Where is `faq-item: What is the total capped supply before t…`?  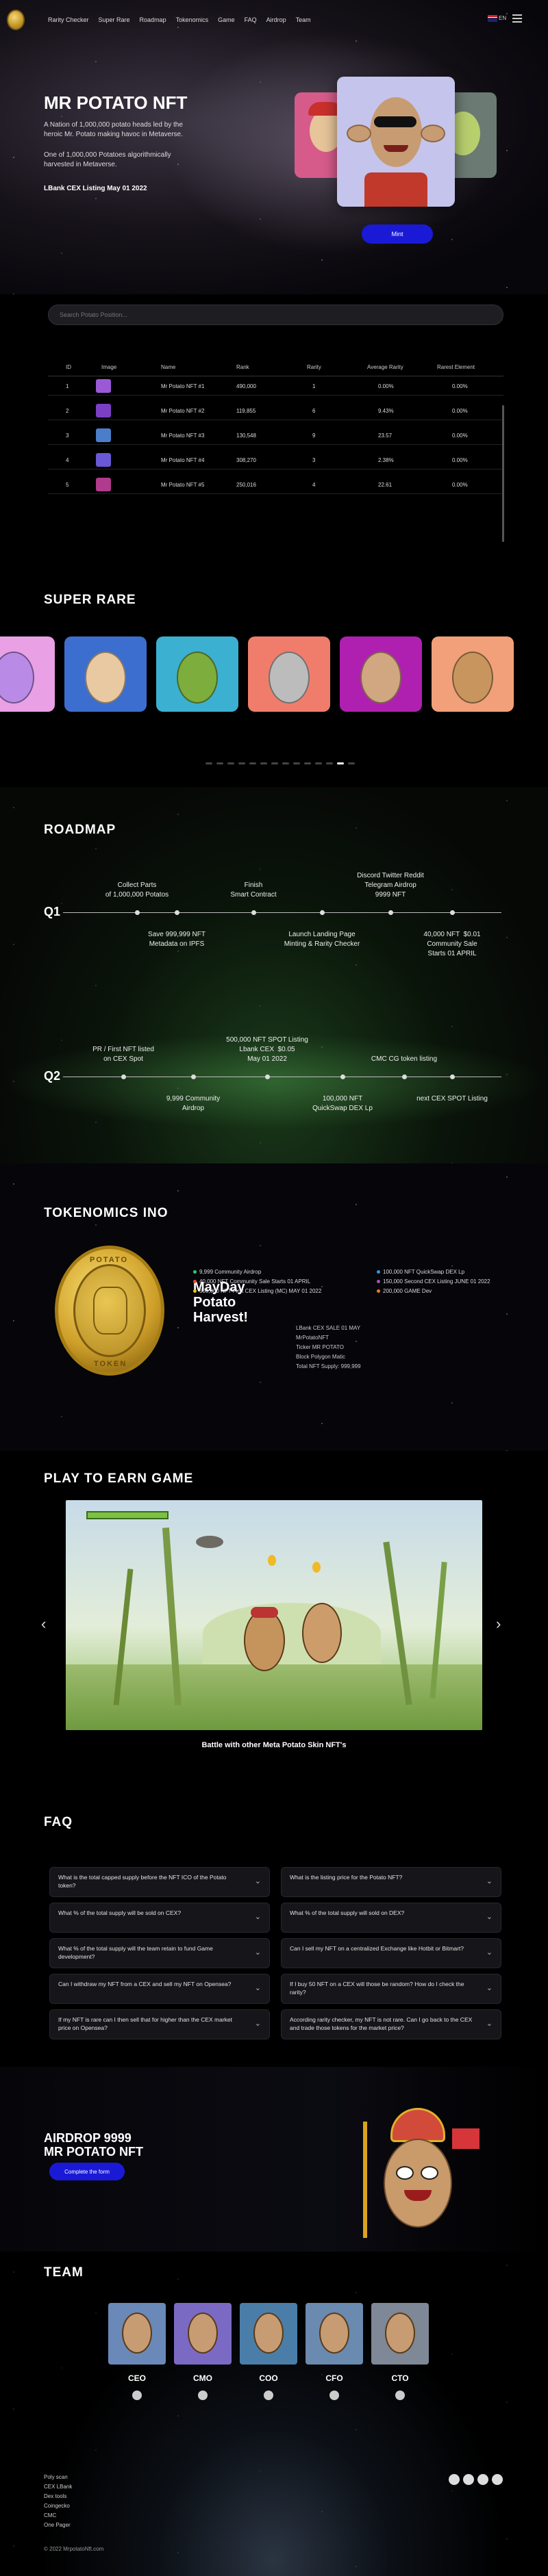
faq-item: What is the total capped supply before t… is located at coordinates (159, 1882).